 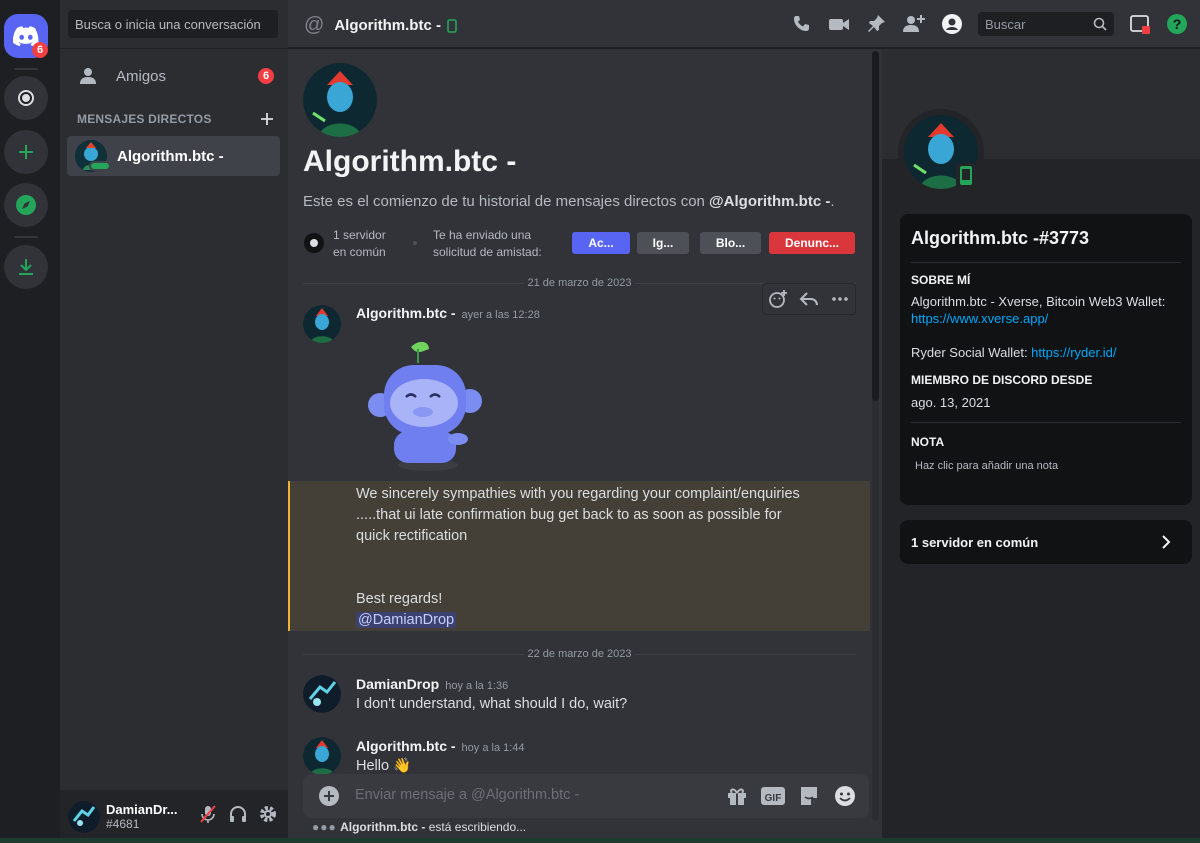 What do you see at coordinates (123, 823) in the screenshot?
I see `user-tag: #4681` at bounding box center [123, 823].